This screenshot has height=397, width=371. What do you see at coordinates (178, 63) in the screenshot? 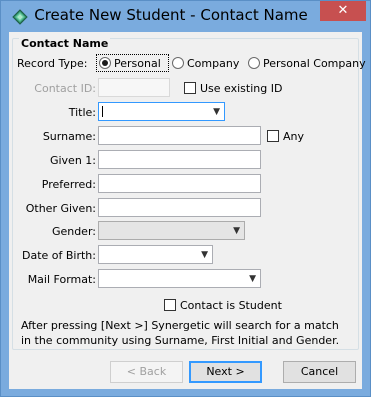
I see `radio-company` at bounding box center [178, 63].